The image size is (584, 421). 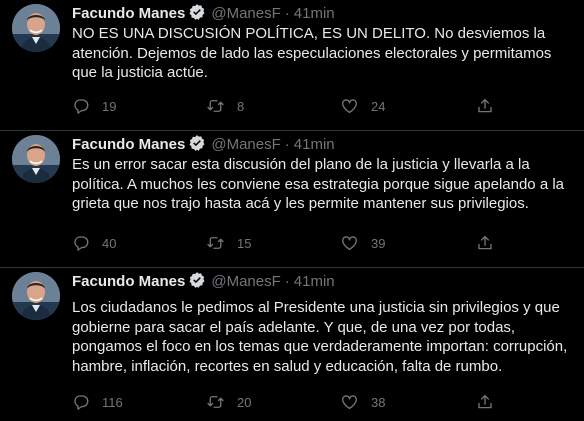 What do you see at coordinates (378, 402) in the screenshot?
I see `like-count: 38` at bounding box center [378, 402].